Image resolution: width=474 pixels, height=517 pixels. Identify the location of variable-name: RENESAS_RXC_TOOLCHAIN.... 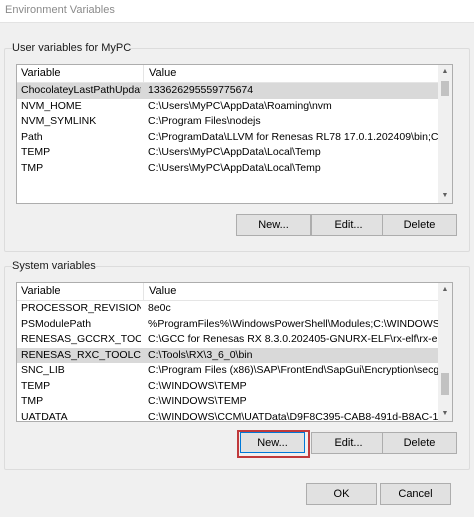
(81, 354).